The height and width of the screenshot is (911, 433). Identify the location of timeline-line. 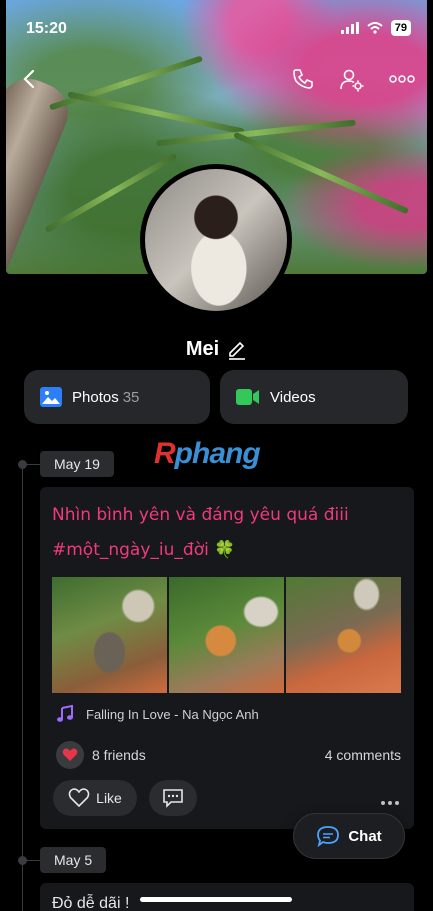
(22, 687).